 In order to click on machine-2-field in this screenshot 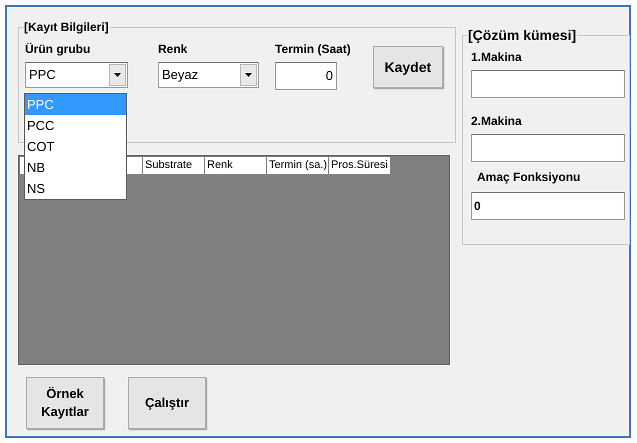, I will do `click(548, 148)`.